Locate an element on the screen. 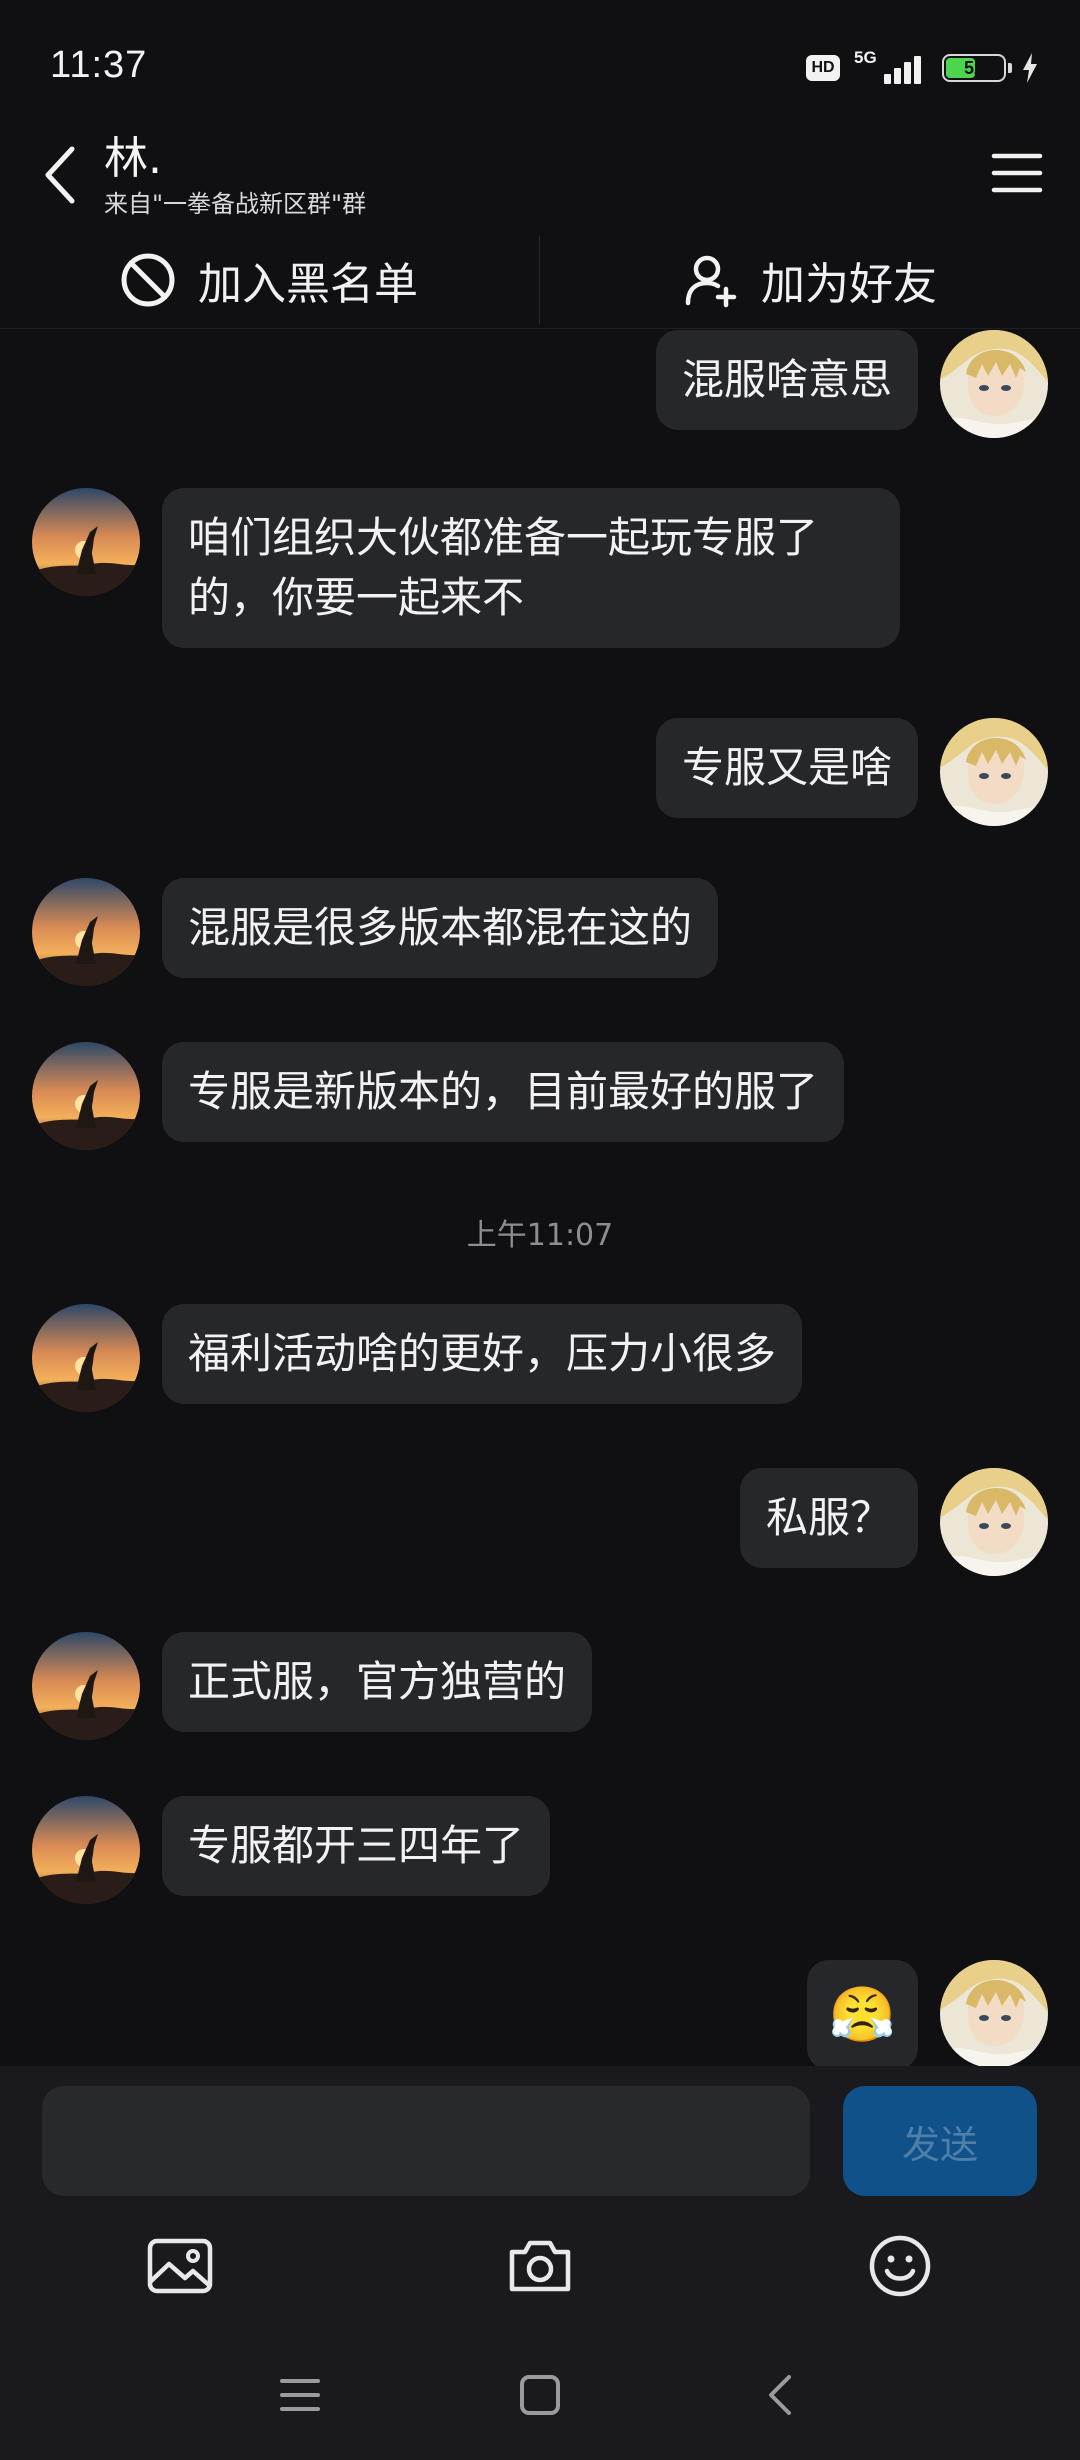 The height and width of the screenshot is (2460, 1080). contact-source: 来自"一拳备战新区群"群 is located at coordinates (235, 204).